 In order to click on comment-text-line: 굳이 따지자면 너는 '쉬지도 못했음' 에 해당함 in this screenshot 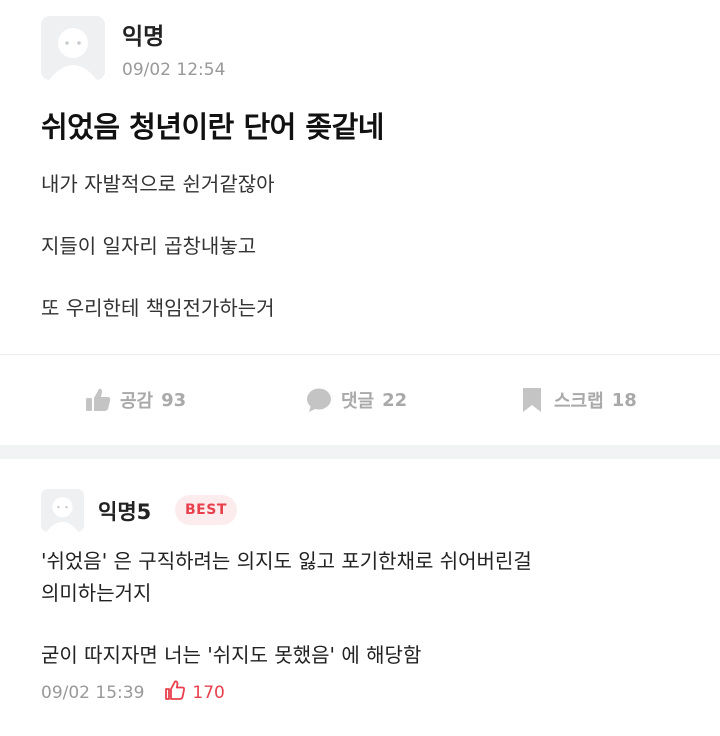, I will do `click(231, 655)`.